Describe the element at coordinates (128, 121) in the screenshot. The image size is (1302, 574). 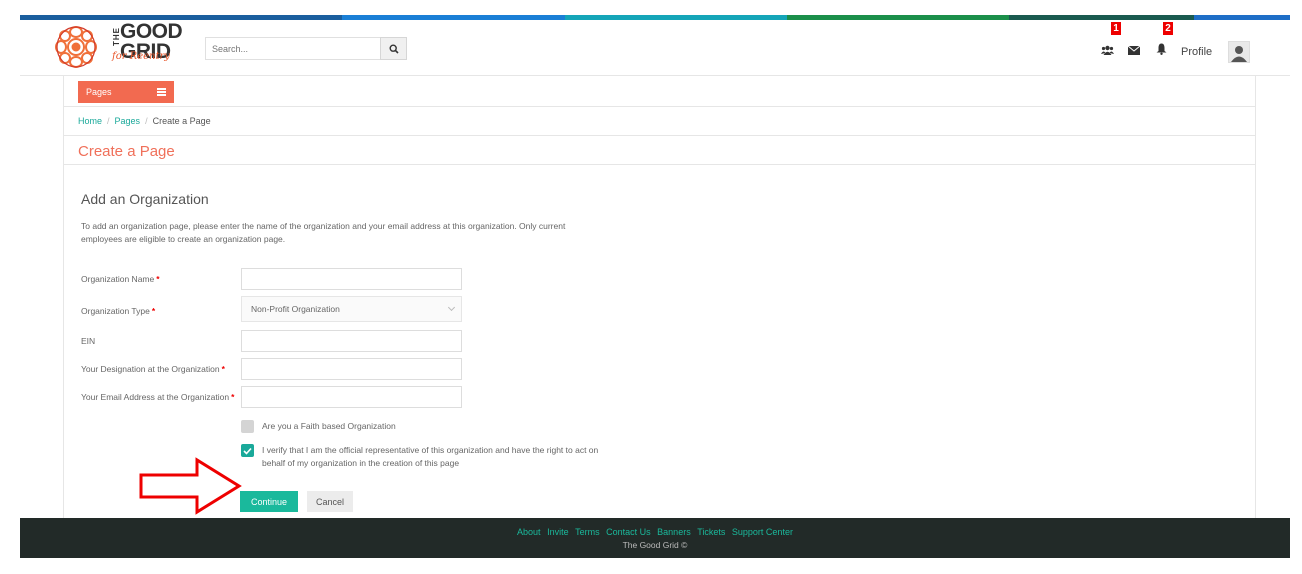
I see `breadcrumb-pages: Pages` at that location.